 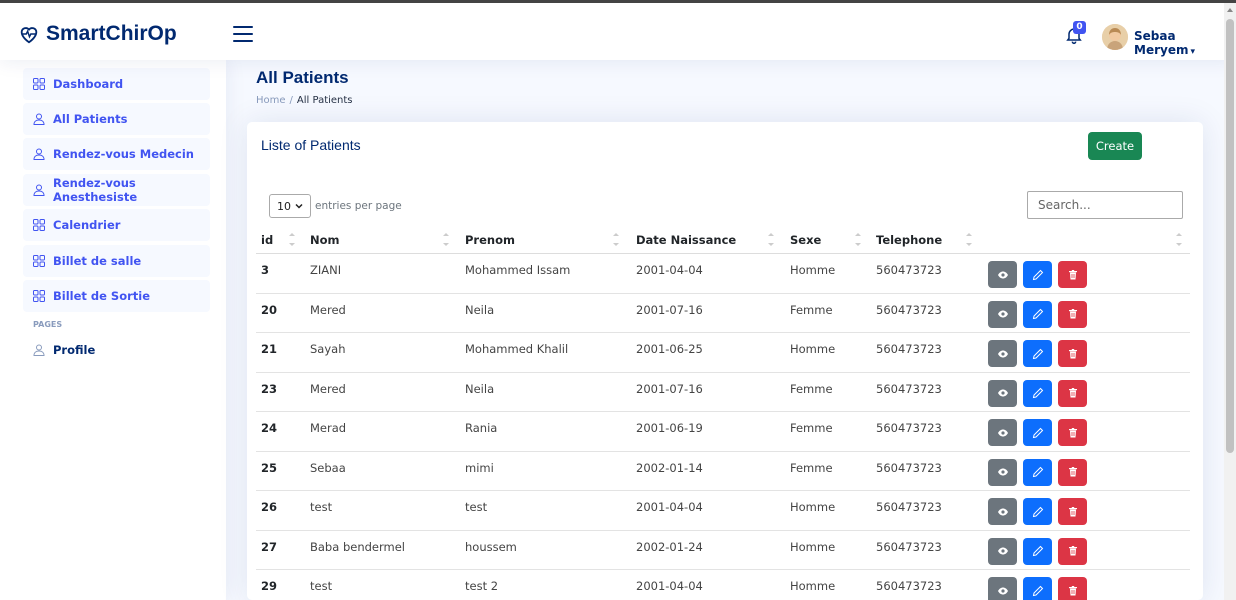 What do you see at coordinates (95, 190) in the screenshot?
I see `sidebar-item-label: Rendez-vous Anesthesiste` at bounding box center [95, 190].